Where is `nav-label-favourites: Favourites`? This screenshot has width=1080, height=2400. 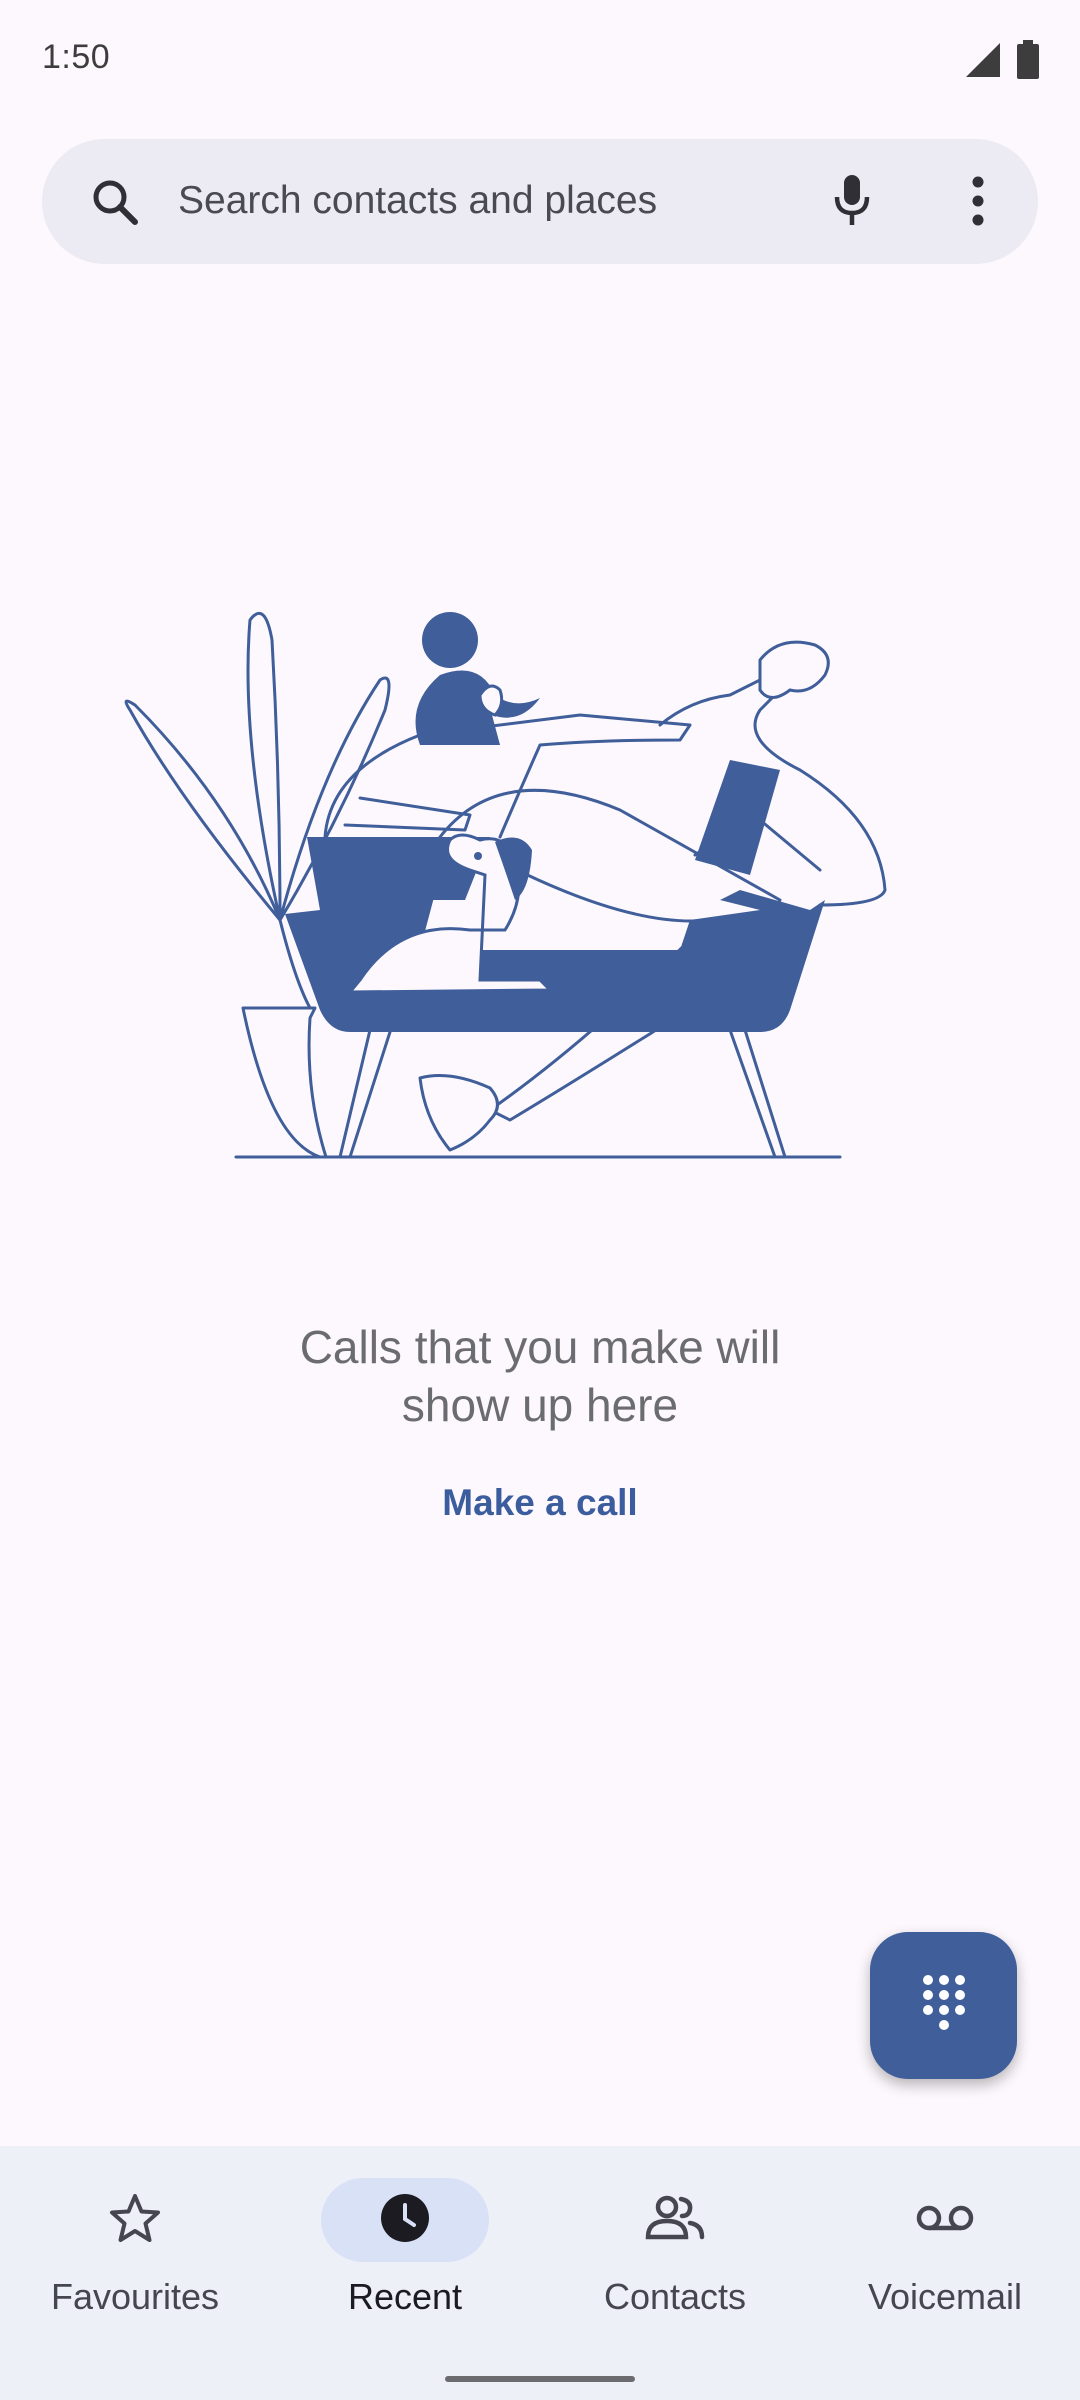
nav-label-favourites: Favourites is located at coordinates (135, 2296).